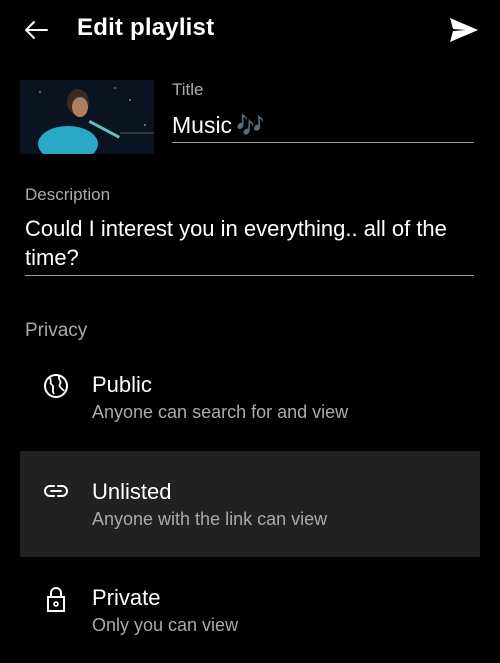 This screenshot has height=663, width=500. What do you see at coordinates (250, 125) in the screenshot?
I see `music-notes-emoji: 🎶` at bounding box center [250, 125].